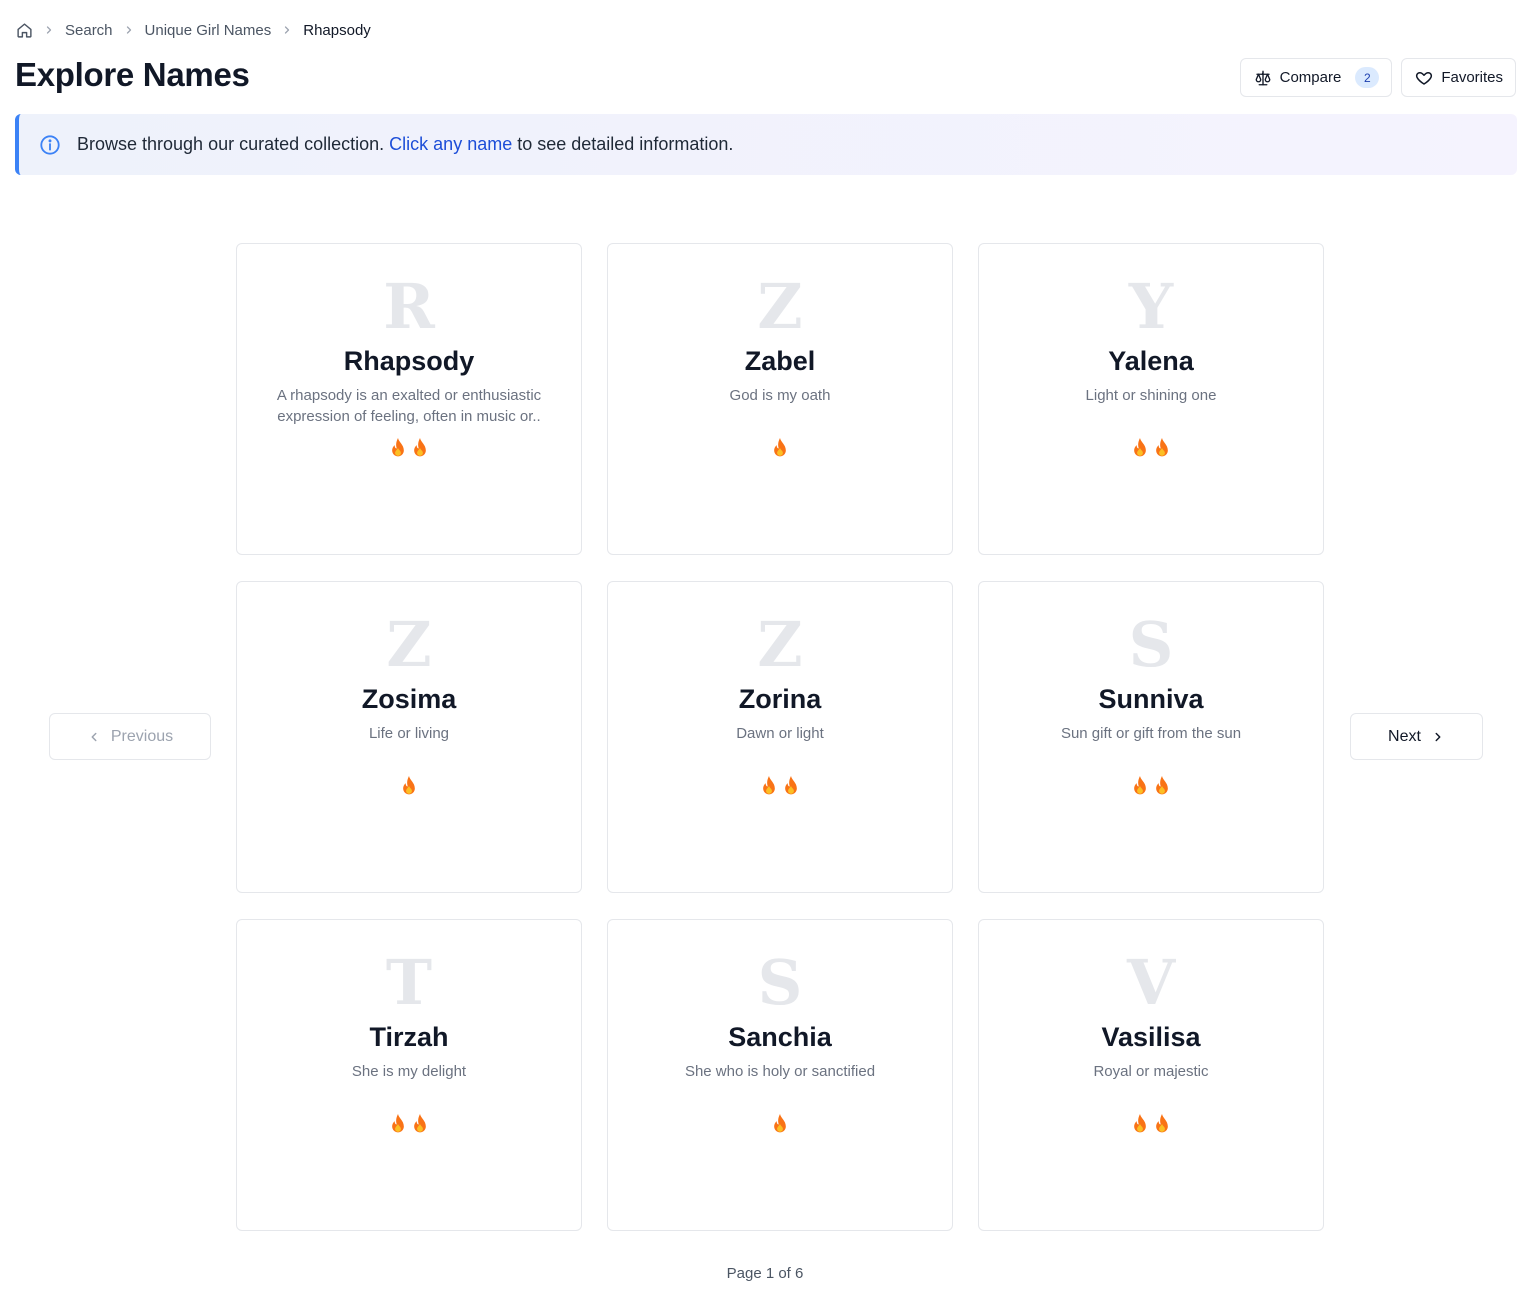  Describe the element at coordinates (132, 74) in the screenshot. I see `page-title: Explore Names` at that location.